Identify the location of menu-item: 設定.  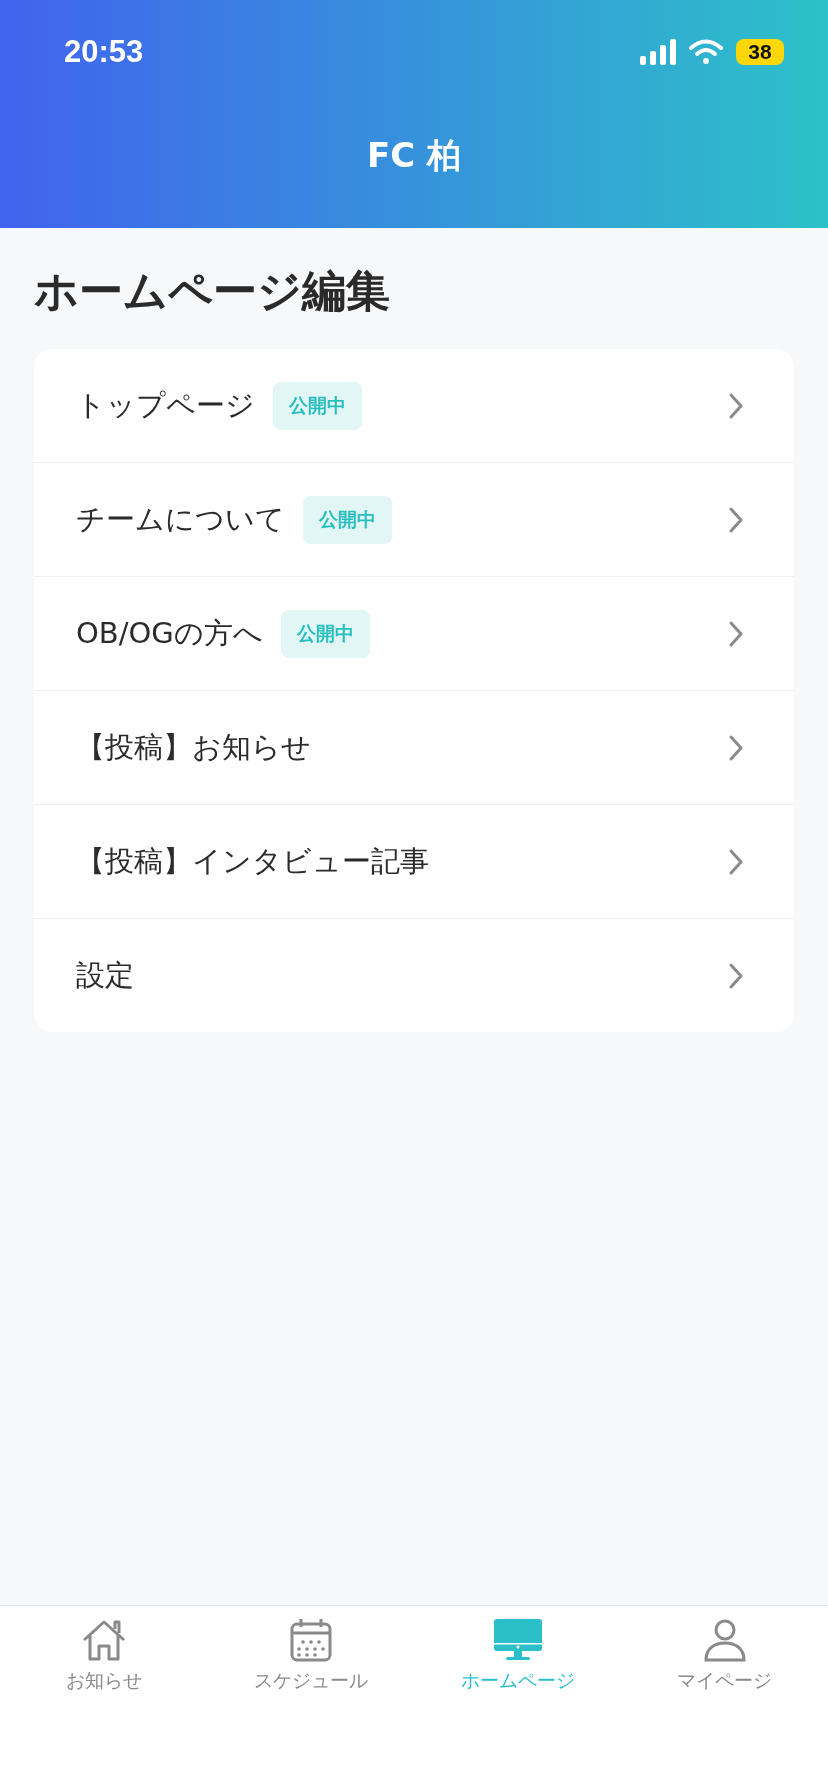
(414, 975).